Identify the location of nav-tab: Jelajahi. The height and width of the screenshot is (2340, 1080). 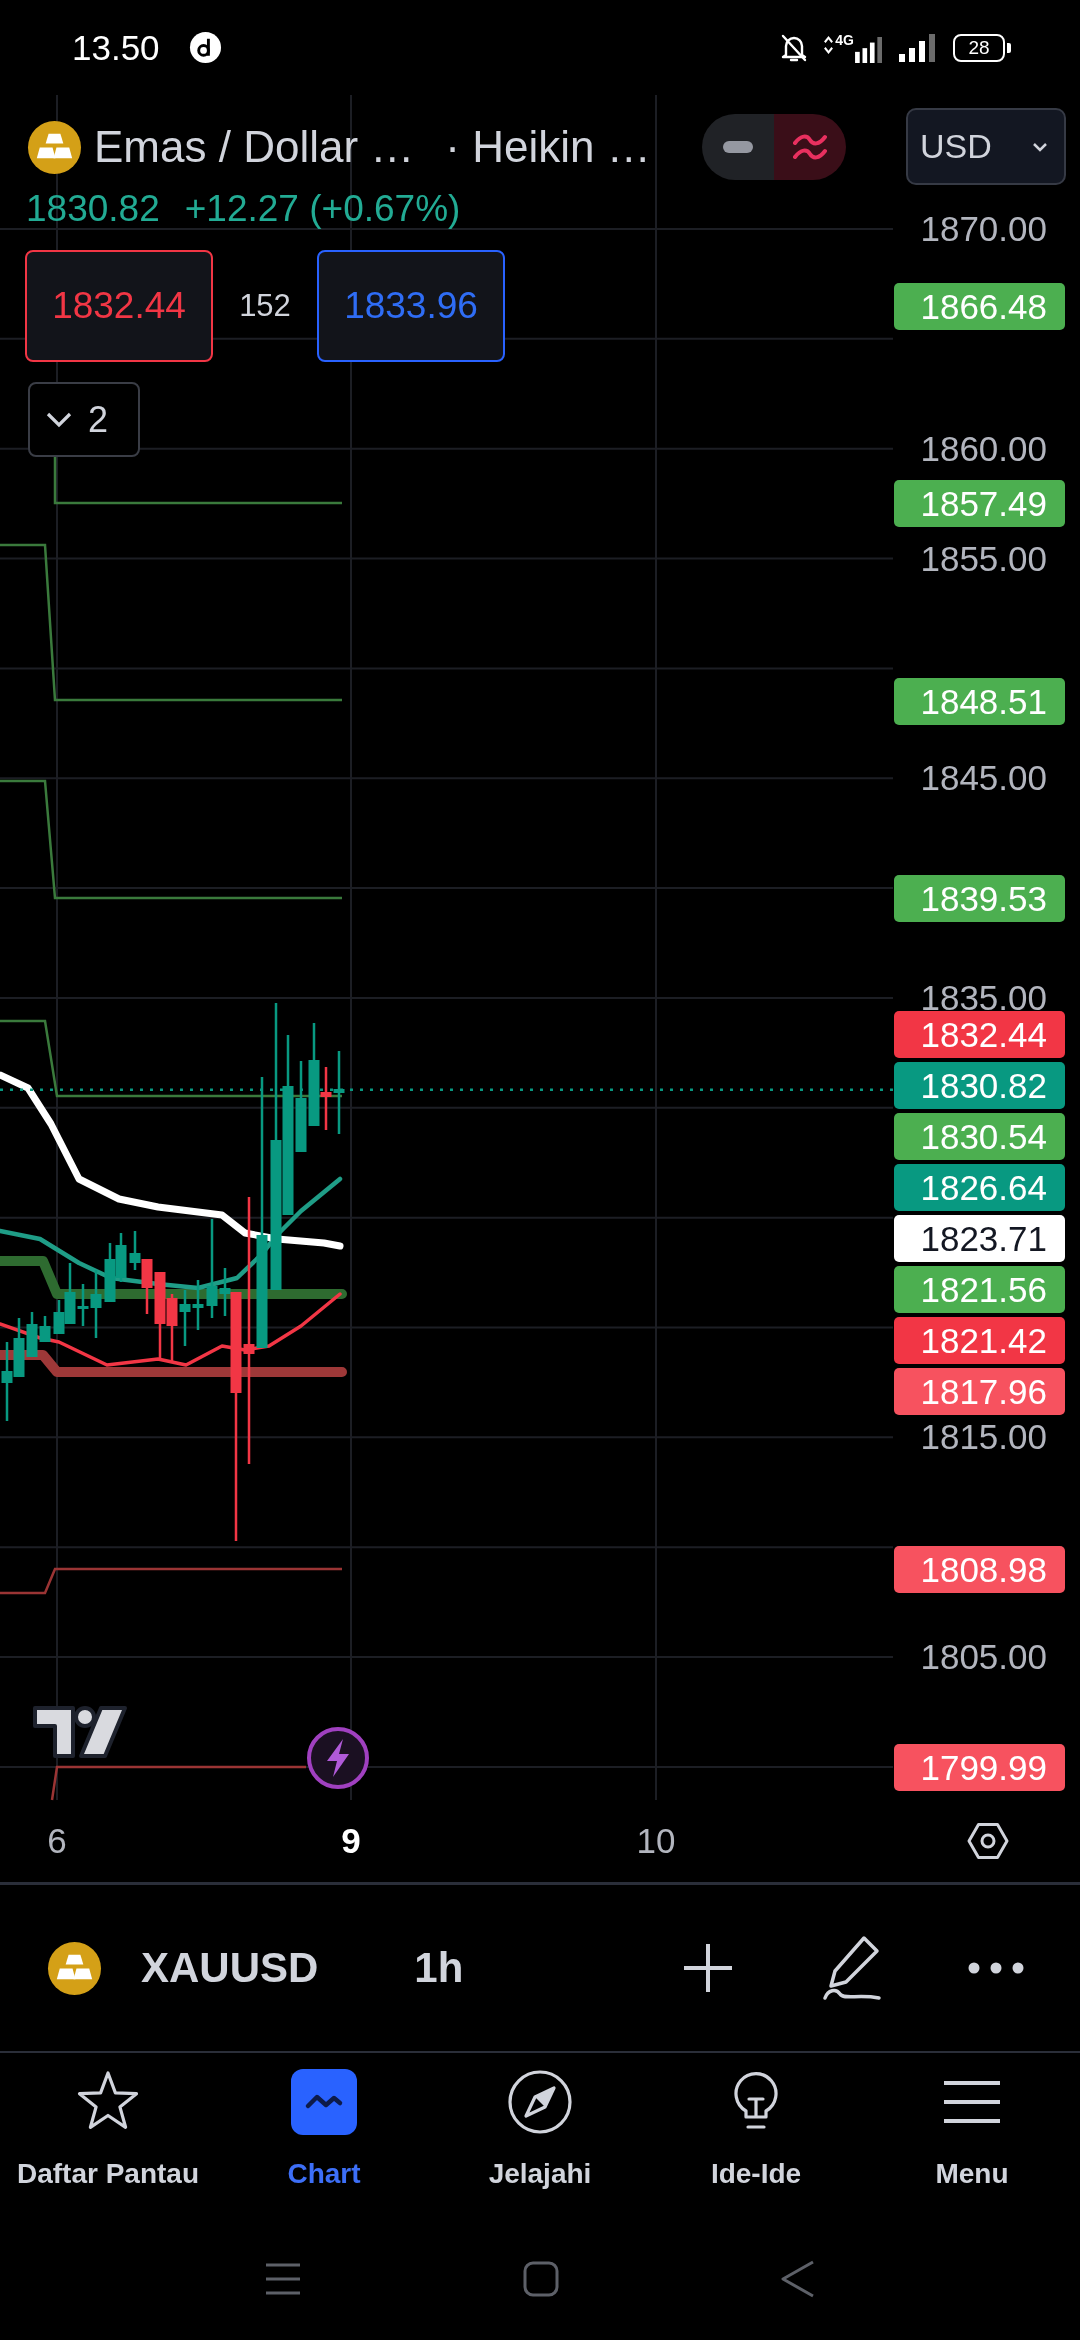
(540, 2135).